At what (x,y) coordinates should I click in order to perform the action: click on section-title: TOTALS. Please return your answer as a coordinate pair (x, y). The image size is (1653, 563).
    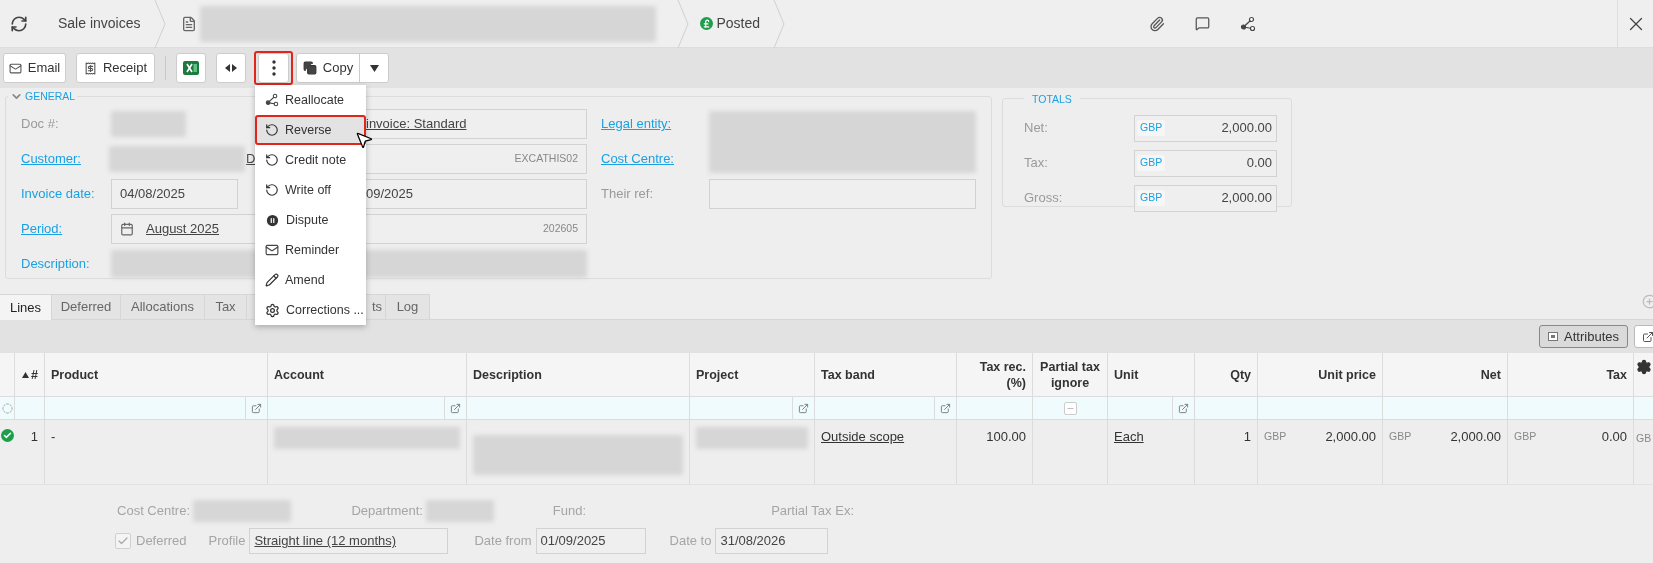
    Looking at the image, I should click on (1052, 99).